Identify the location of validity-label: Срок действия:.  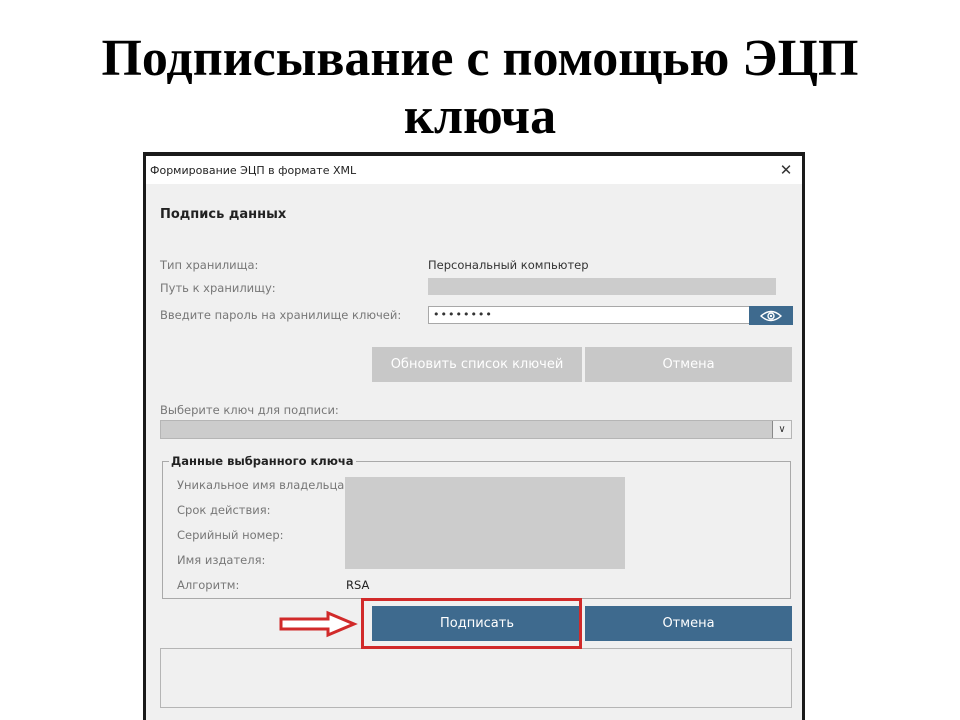
(224, 510).